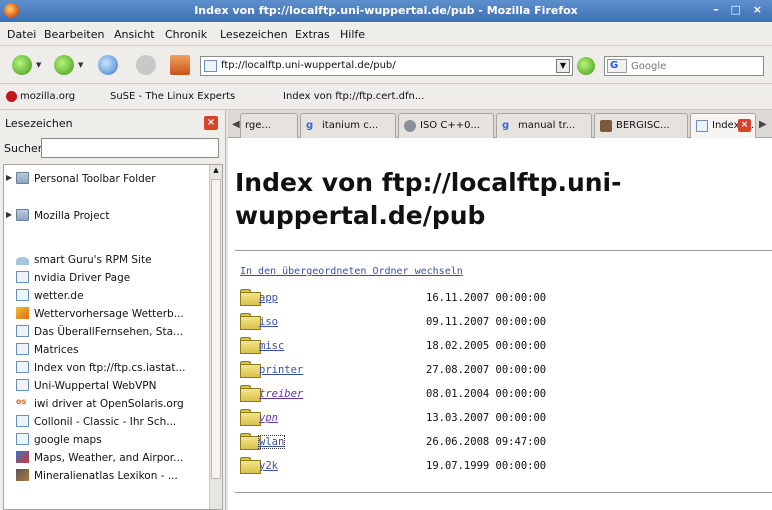 This screenshot has width=772, height=510. What do you see at coordinates (47, 96) in the screenshot?
I see `bookmark-mozilla: mozilla.org` at bounding box center [47, 96].